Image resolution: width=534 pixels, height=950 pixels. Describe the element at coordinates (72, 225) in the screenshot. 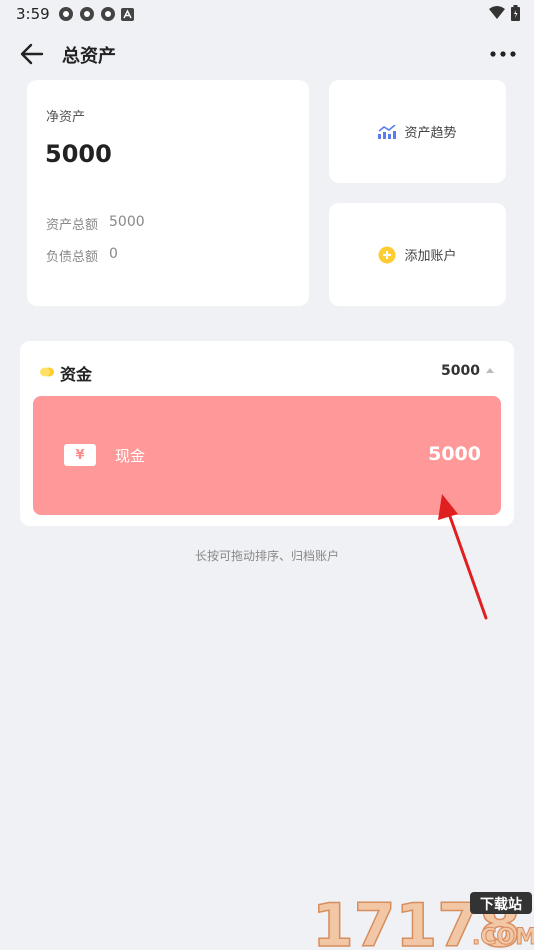

I see `total-assets-label: 资产总额` at that location.